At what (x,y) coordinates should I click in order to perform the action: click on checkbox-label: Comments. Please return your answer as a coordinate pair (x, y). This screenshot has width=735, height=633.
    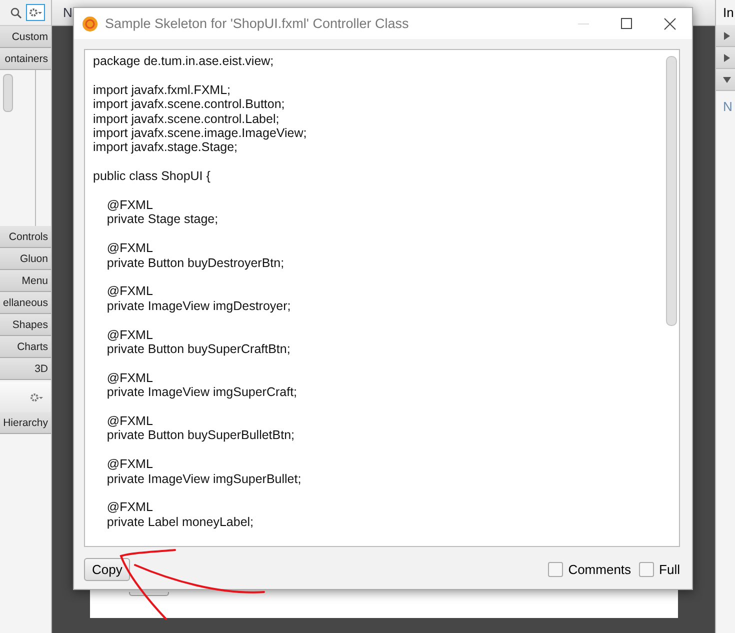
    Looking at the image, I should click on (600, 569).